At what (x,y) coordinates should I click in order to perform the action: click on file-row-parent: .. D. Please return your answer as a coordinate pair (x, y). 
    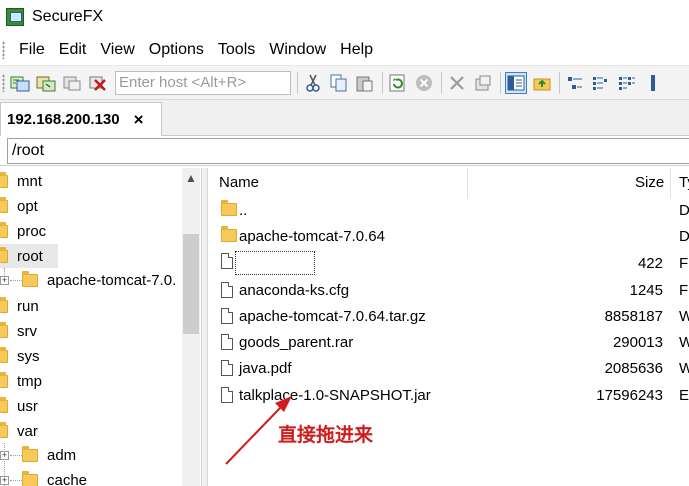
    Looking at the image, I should click on (449, 211).